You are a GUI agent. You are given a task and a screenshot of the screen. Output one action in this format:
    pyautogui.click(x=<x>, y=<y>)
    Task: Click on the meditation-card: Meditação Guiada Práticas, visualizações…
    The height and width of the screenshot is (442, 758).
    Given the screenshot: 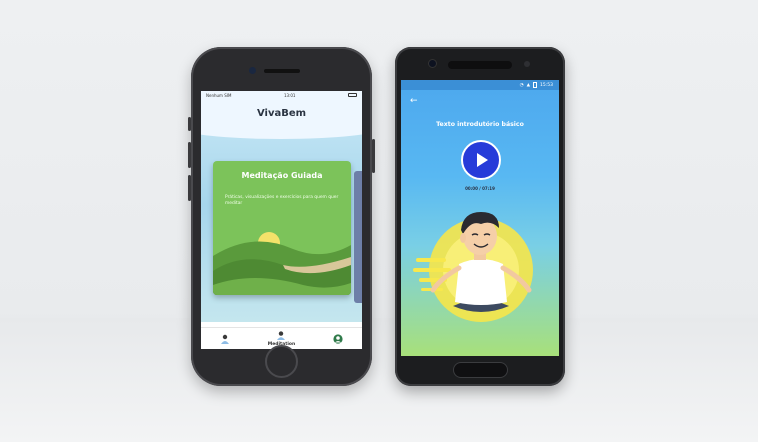 What is the action you would take?
    pyautogui.click(x=282, y=228)
    